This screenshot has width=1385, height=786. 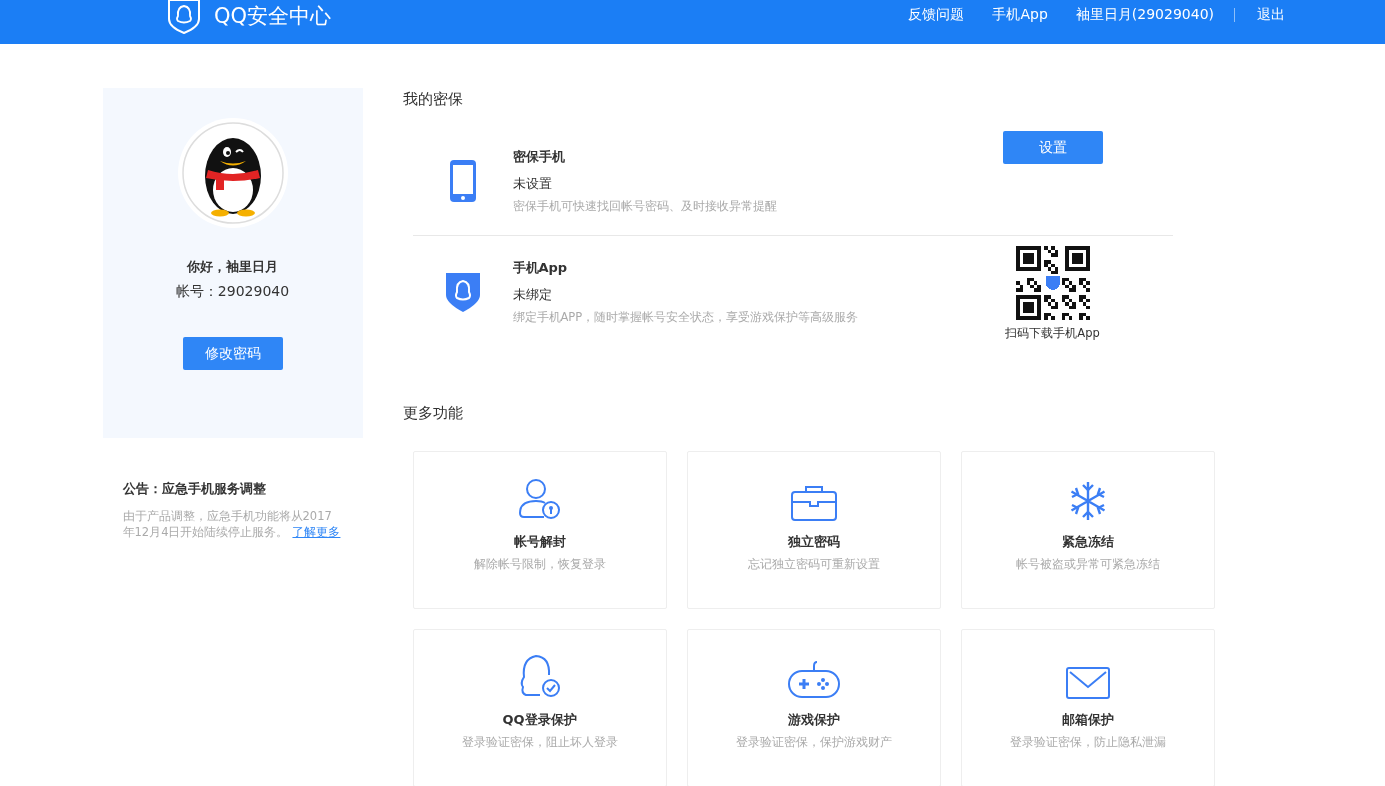 I want to click on feature-card: 紧急冻结 帐号被盗或异常可紧急冻结, so click(x=1087, y=530).